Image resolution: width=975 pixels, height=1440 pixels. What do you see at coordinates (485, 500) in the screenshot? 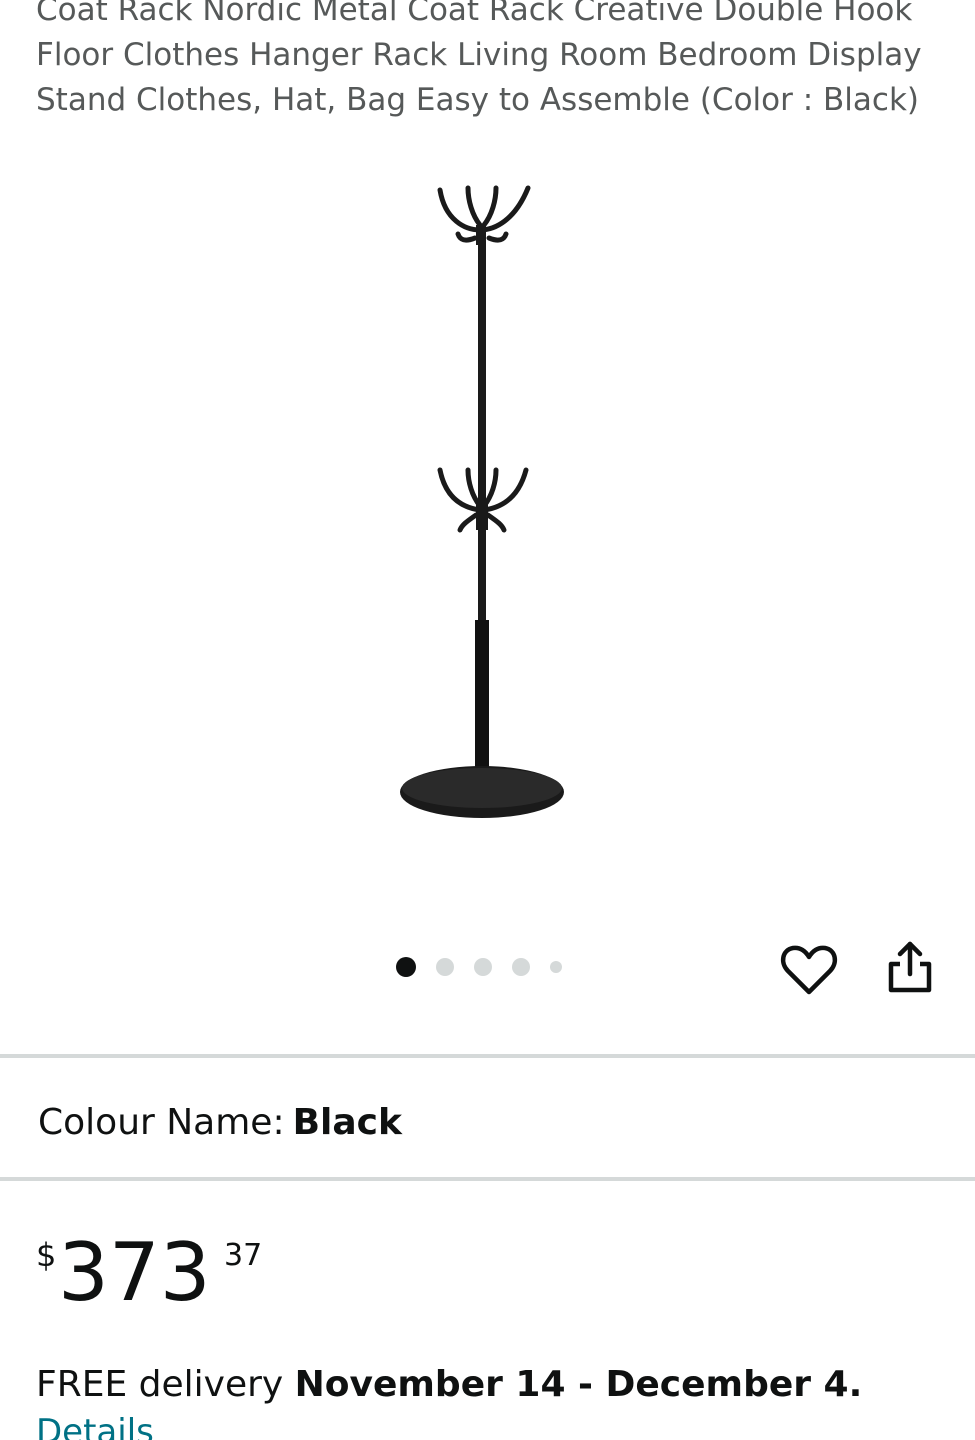
I see `product-image` at bounding box center [485, 500].